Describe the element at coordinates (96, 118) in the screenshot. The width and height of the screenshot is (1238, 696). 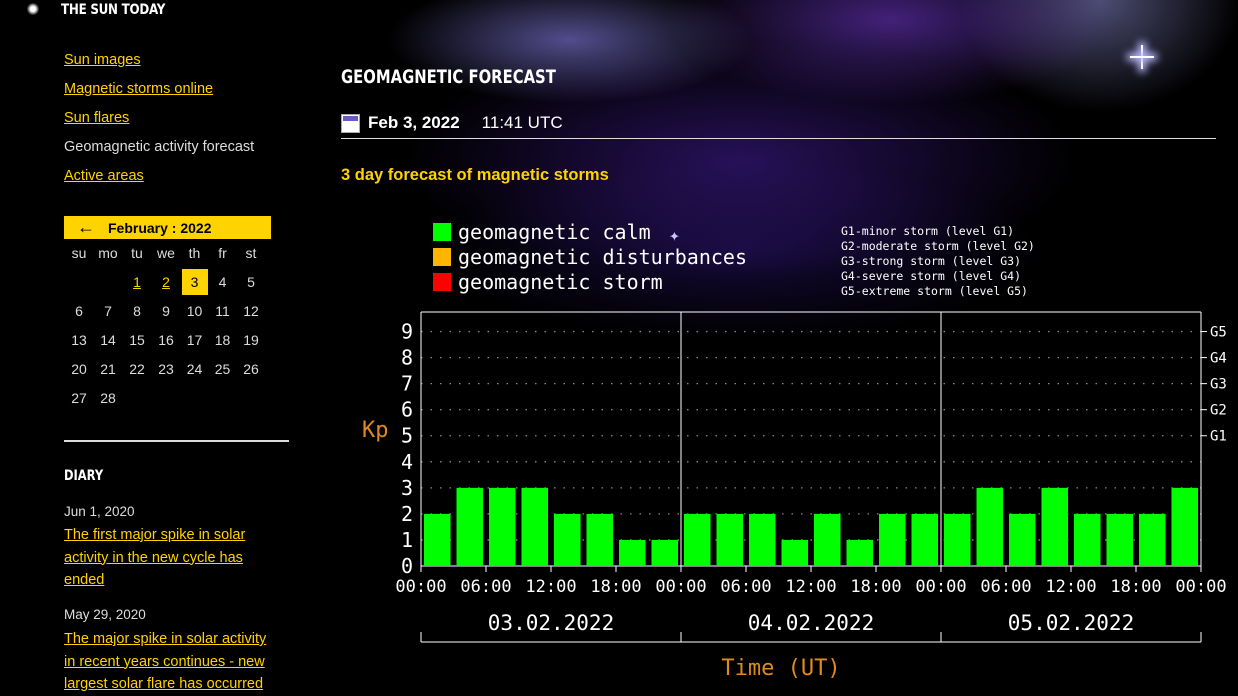
I see `sidebar-item-label: Sun flares` at that location.